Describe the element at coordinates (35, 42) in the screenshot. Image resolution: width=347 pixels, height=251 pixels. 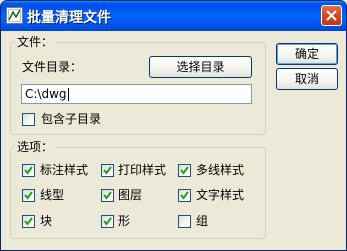
I see `files-group-title: 文件：` at that location.